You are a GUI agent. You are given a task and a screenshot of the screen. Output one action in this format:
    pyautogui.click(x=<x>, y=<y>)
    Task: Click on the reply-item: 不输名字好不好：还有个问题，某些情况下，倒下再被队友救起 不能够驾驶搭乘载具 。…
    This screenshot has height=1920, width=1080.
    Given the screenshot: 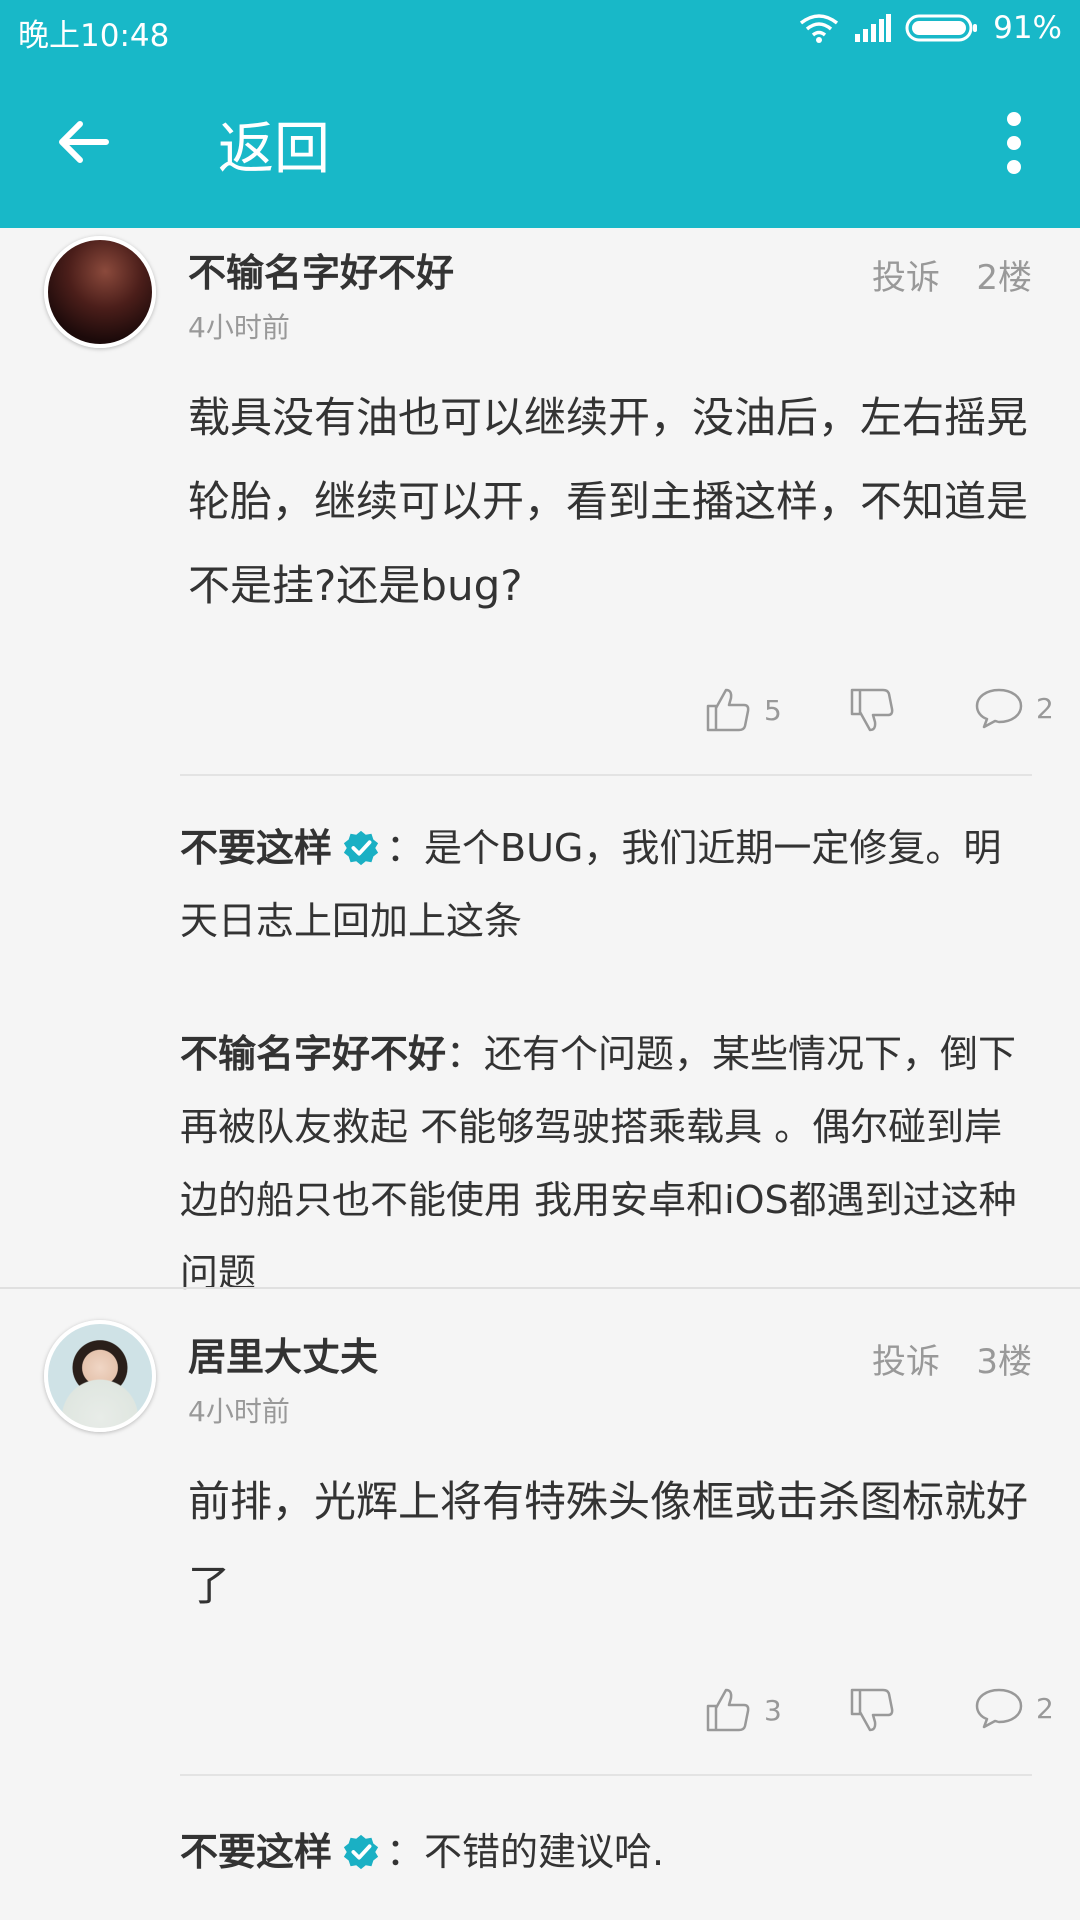 What is the action you would take?
    pyautogui.click(x=605, y=1164)
    